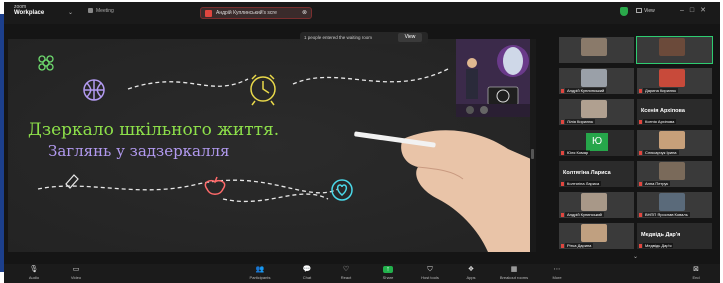 The height and width of the screenshot is (283, 723). What do you see at coordinates (410, 37) in the screenshot?
I see `waiting-room-view-button: View` at bounding box center [410, 37].